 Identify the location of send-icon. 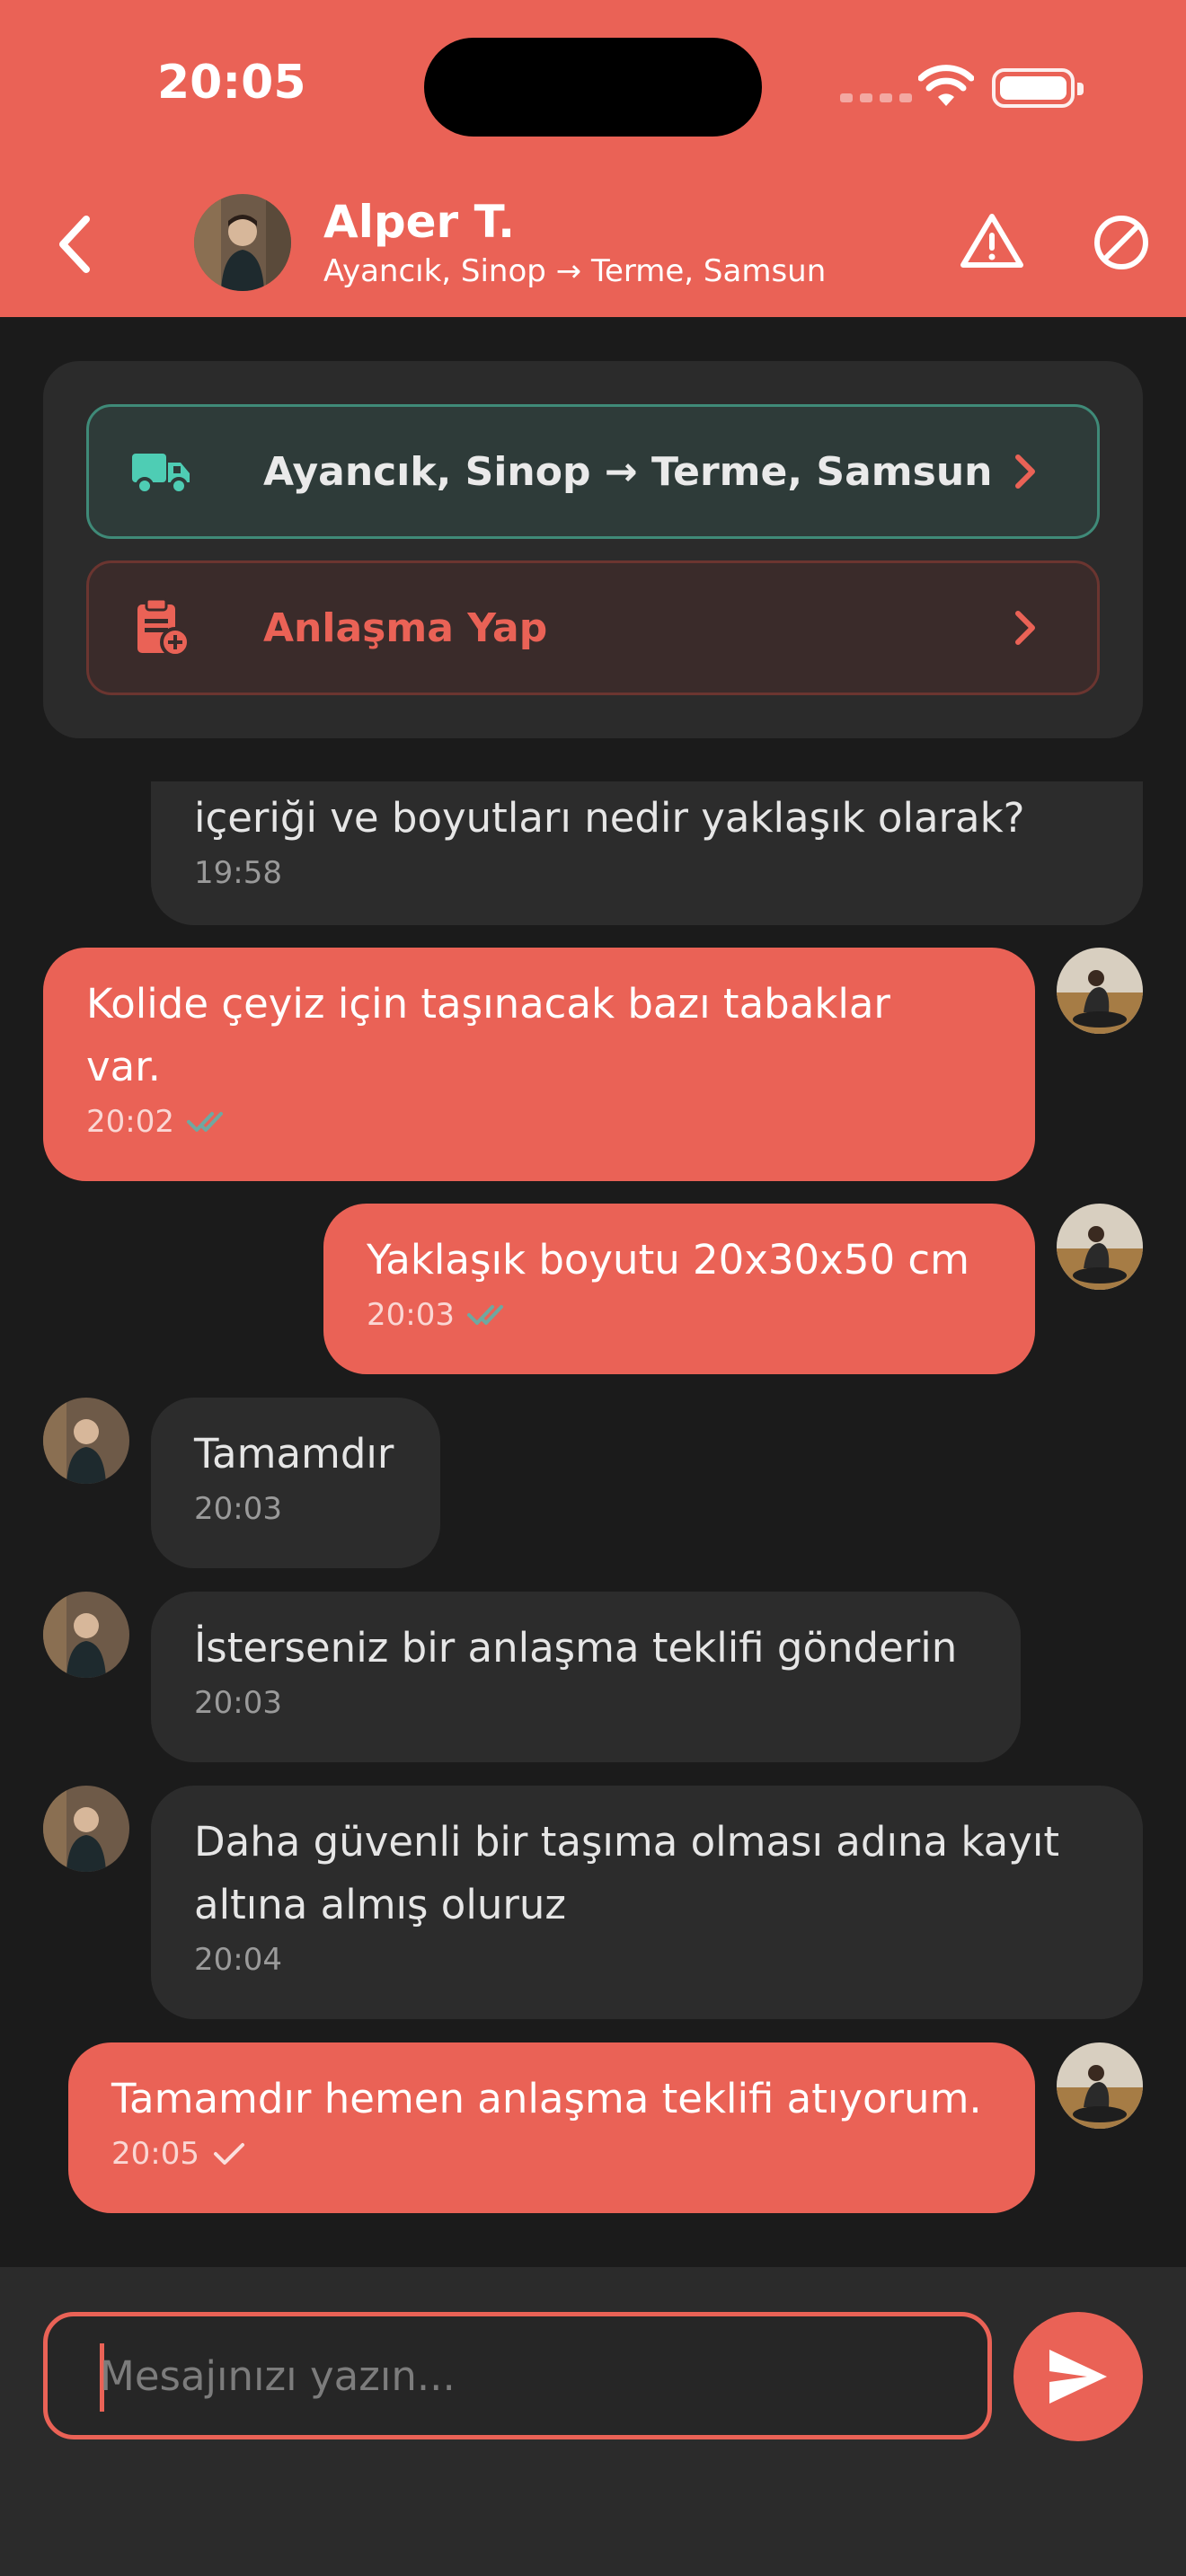
(1078, 2377).